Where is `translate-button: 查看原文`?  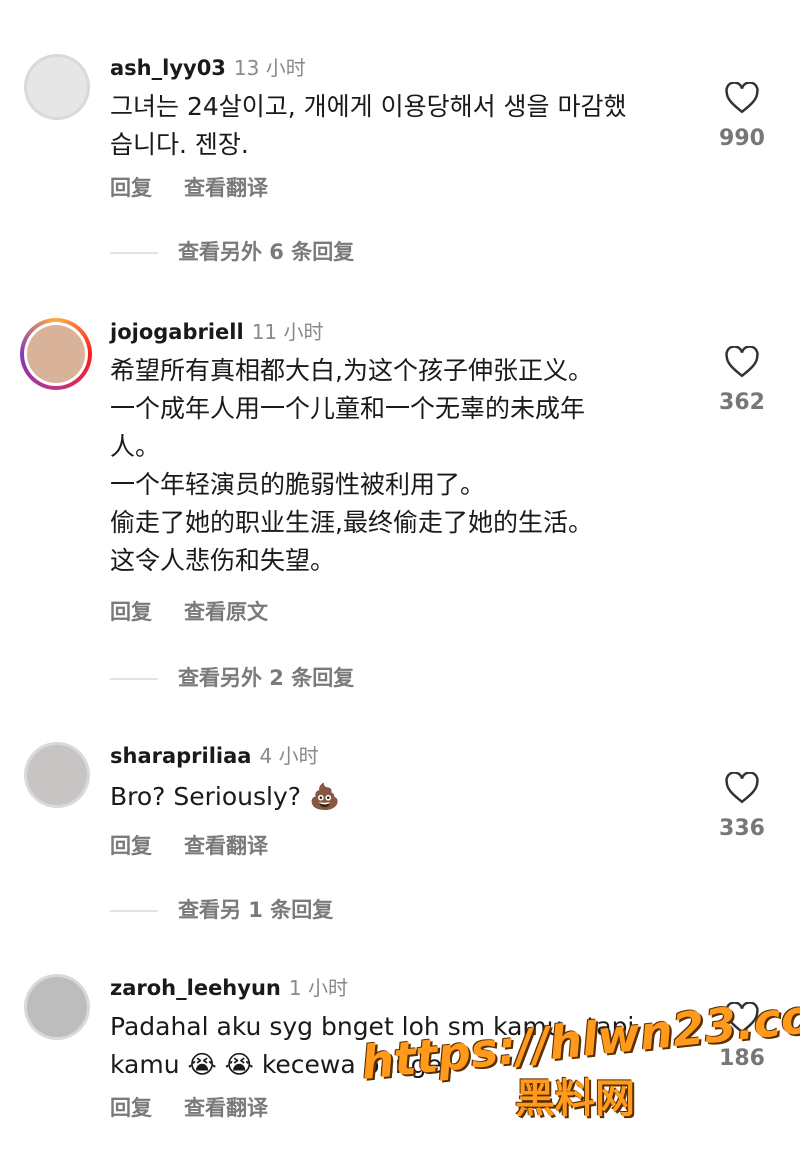
translate-button: 查看原文 is located at coordinates (226, 612).